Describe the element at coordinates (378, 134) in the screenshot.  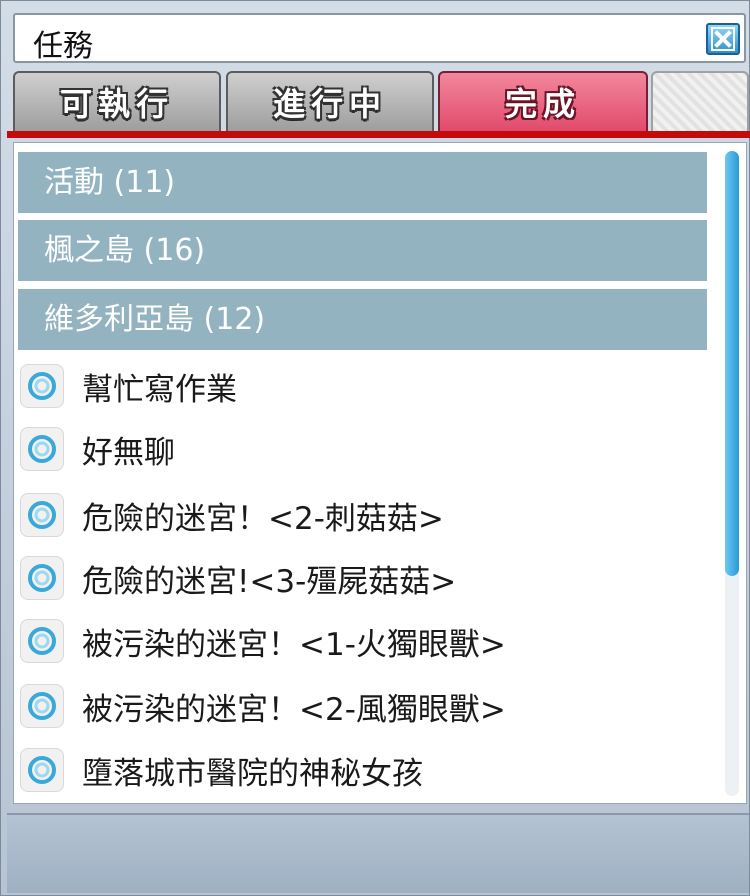
I see `tab-underline` at that location.